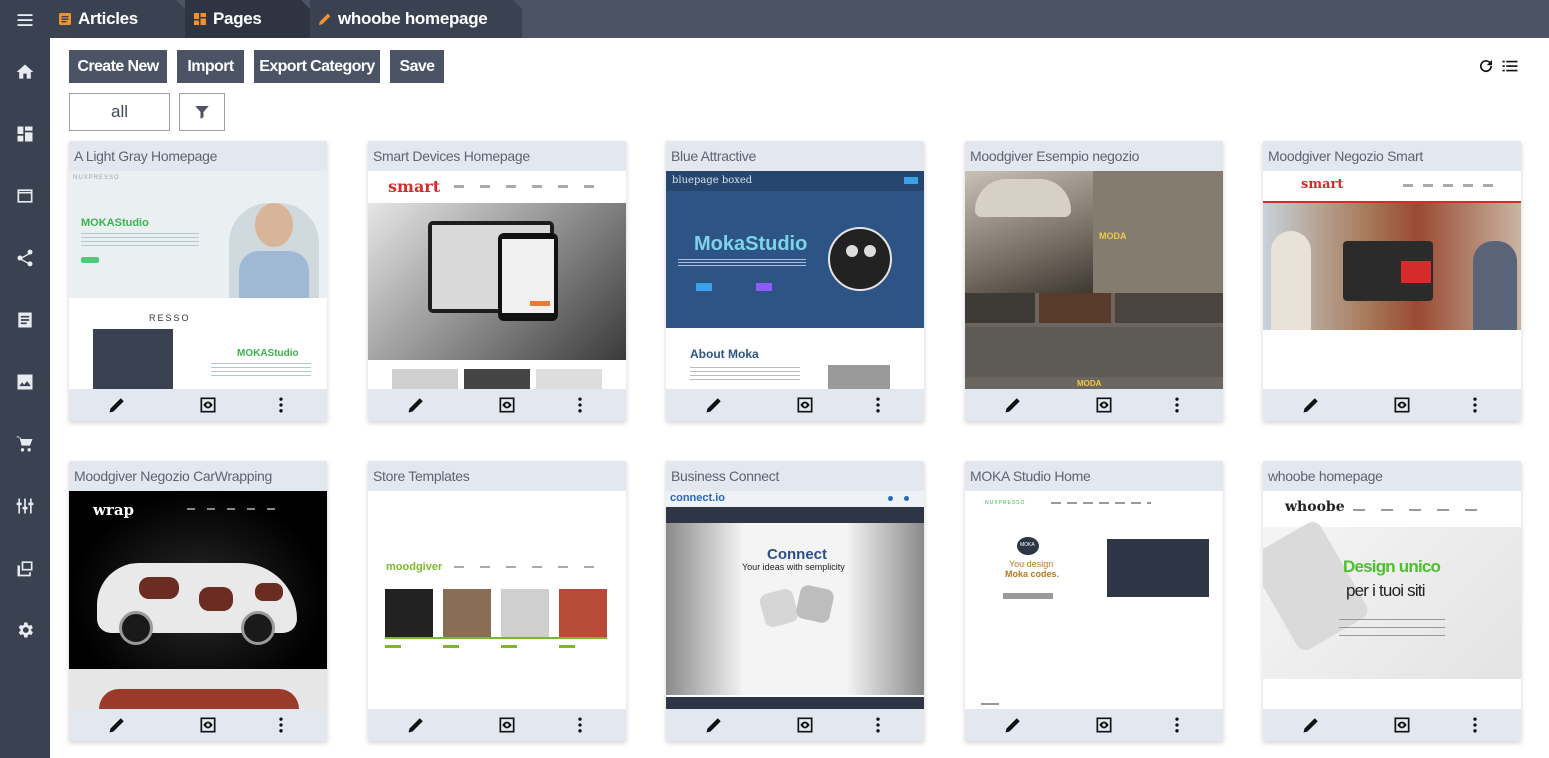 The image size is (1549, 758). I want to click on refresh-icon, so click(1486, 66).